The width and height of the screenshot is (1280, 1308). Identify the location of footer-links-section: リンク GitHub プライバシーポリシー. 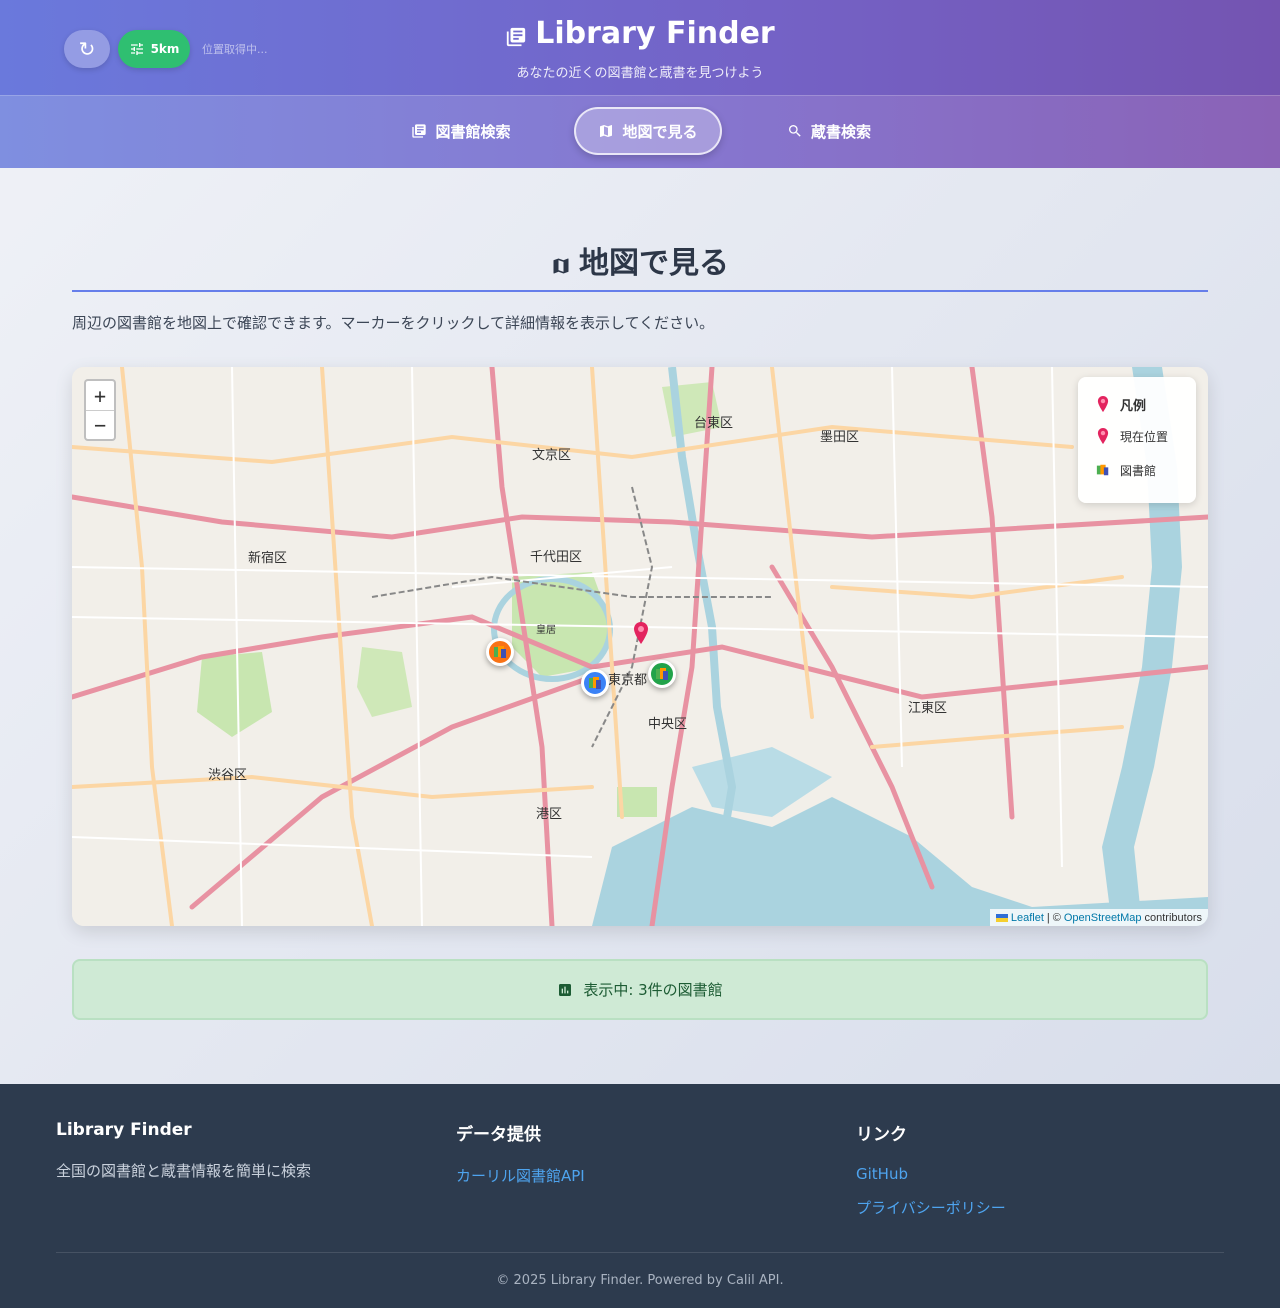
(931, 1176).